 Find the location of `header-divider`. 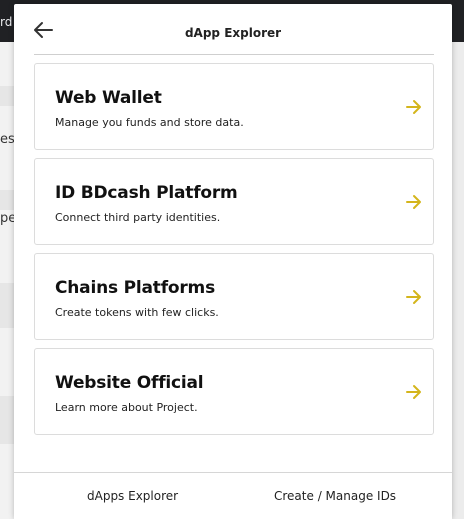

header-divider is located at coordinates (234, 54).